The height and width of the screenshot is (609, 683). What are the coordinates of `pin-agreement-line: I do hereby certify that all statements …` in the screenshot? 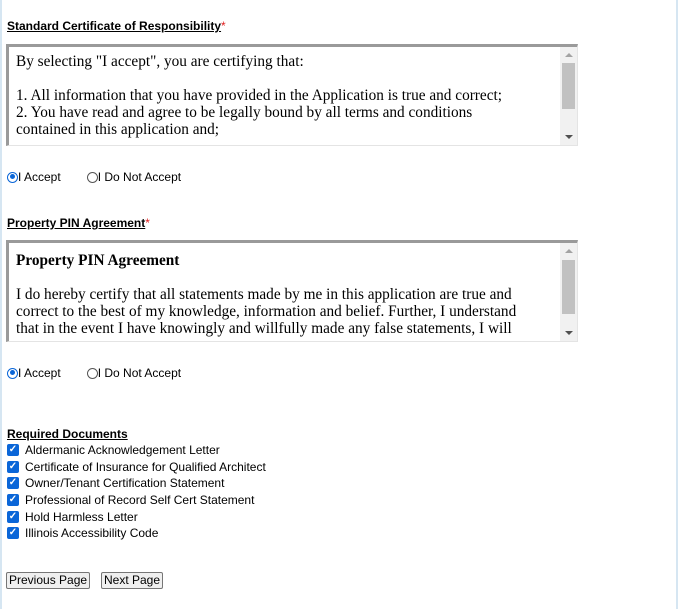 It's located at (264, 294).